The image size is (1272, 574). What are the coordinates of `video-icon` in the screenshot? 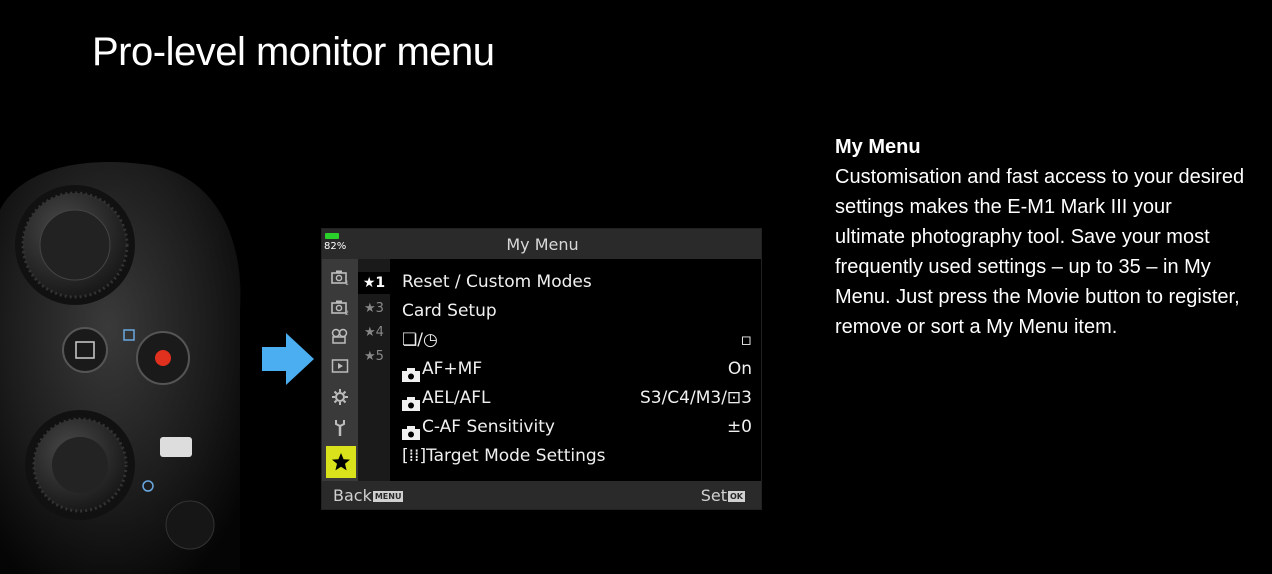 It's located at (340, 336).